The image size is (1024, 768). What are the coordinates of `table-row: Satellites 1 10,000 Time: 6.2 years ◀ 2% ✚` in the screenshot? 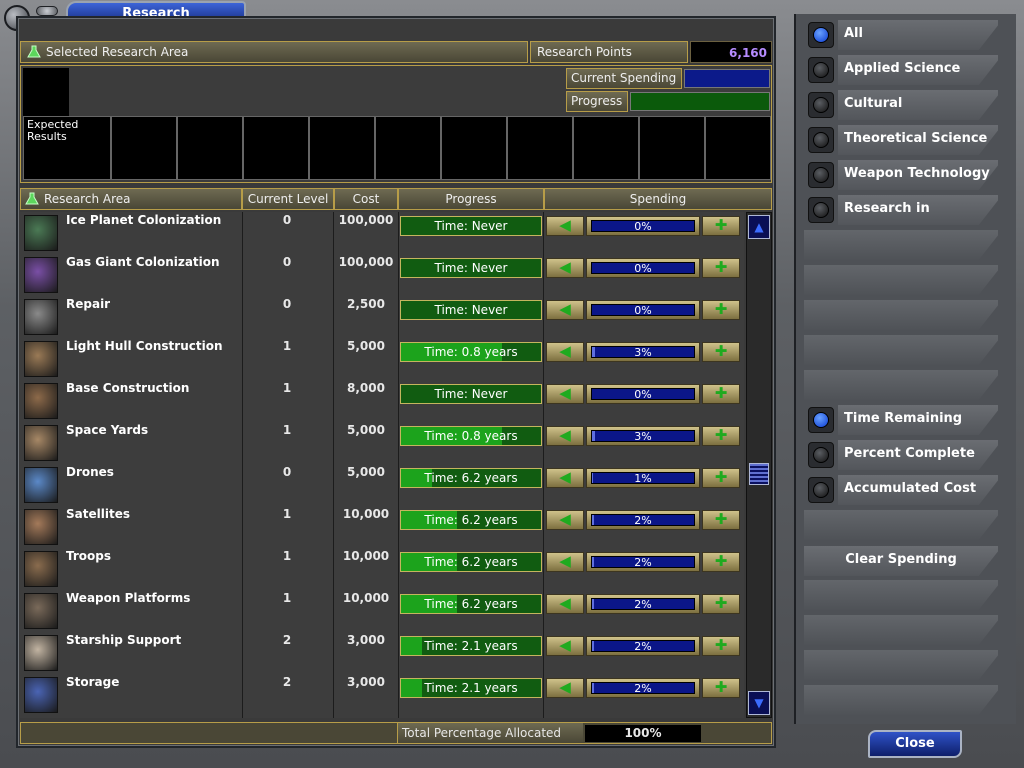 It's located at (382, 527).